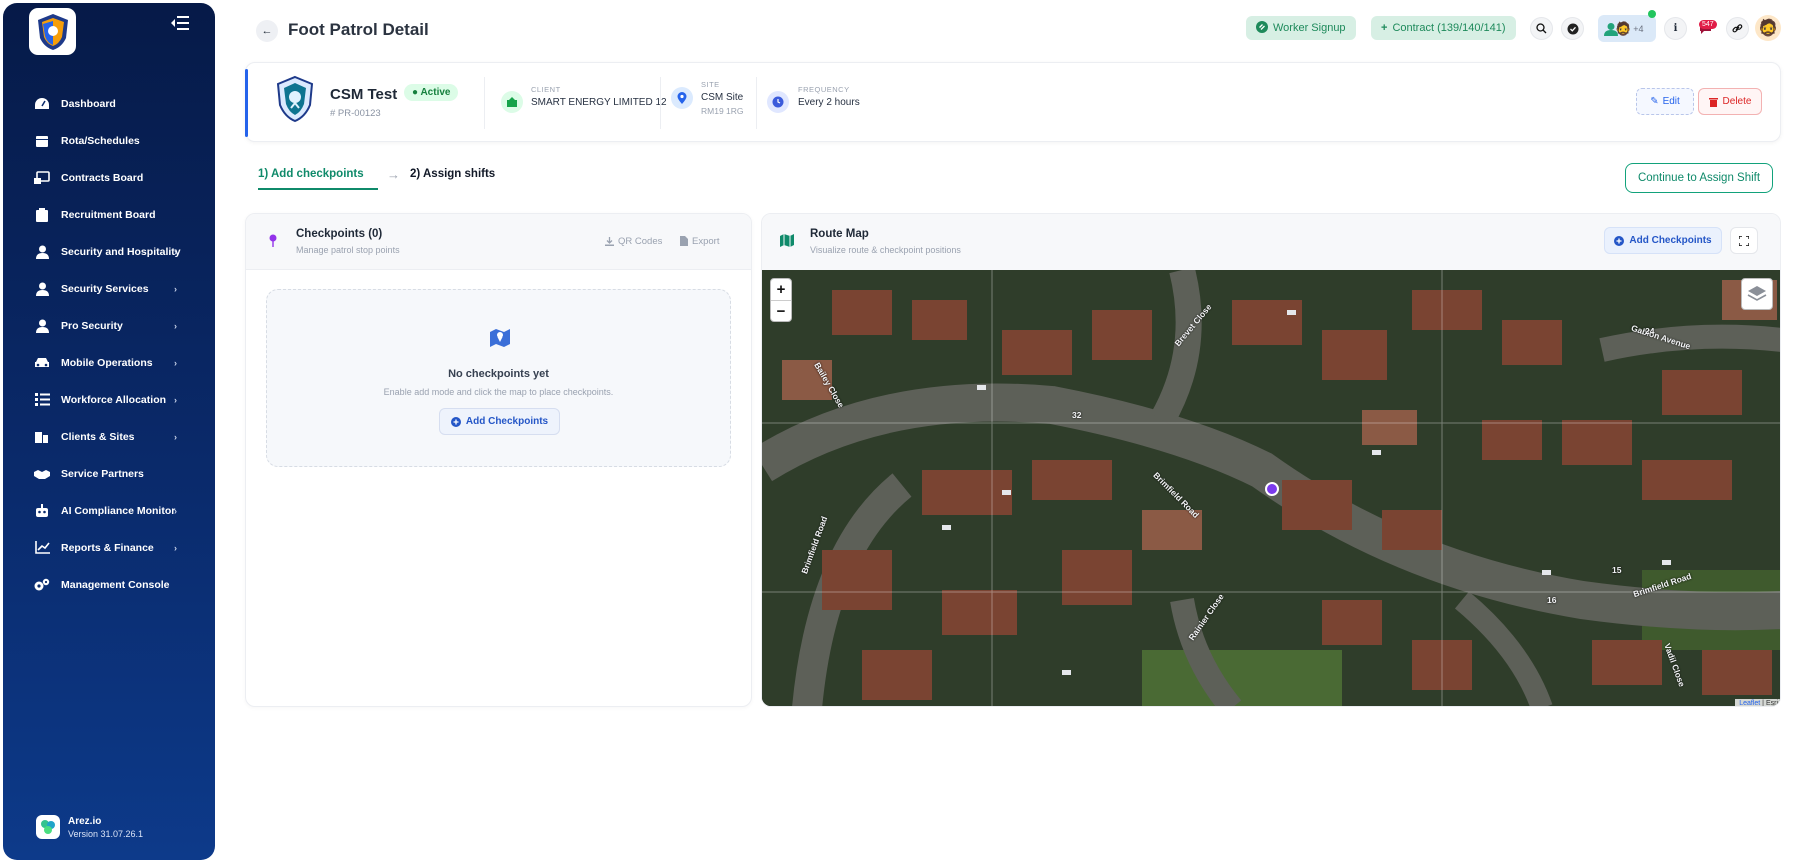 This screenshot has height=861, width=1810. Describe the element at coordinates (431, 92) in the screenshot. I see `status-badge: ● Active` at that location.